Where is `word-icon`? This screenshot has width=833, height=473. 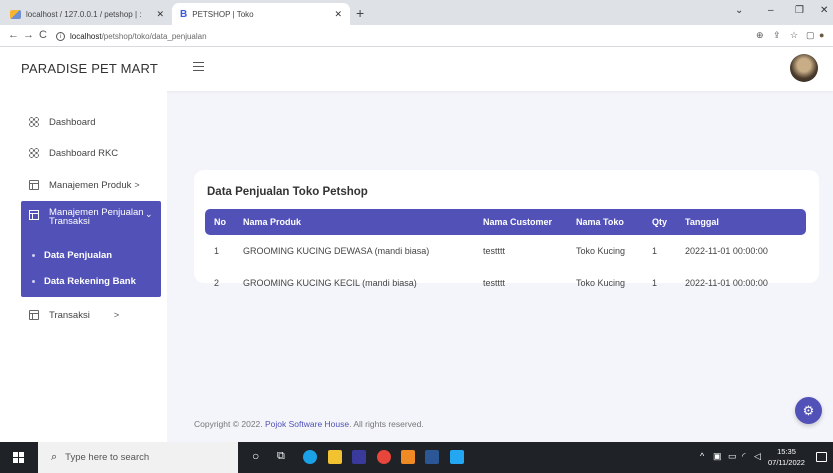
word-icon is located at coordinates (432, 457).